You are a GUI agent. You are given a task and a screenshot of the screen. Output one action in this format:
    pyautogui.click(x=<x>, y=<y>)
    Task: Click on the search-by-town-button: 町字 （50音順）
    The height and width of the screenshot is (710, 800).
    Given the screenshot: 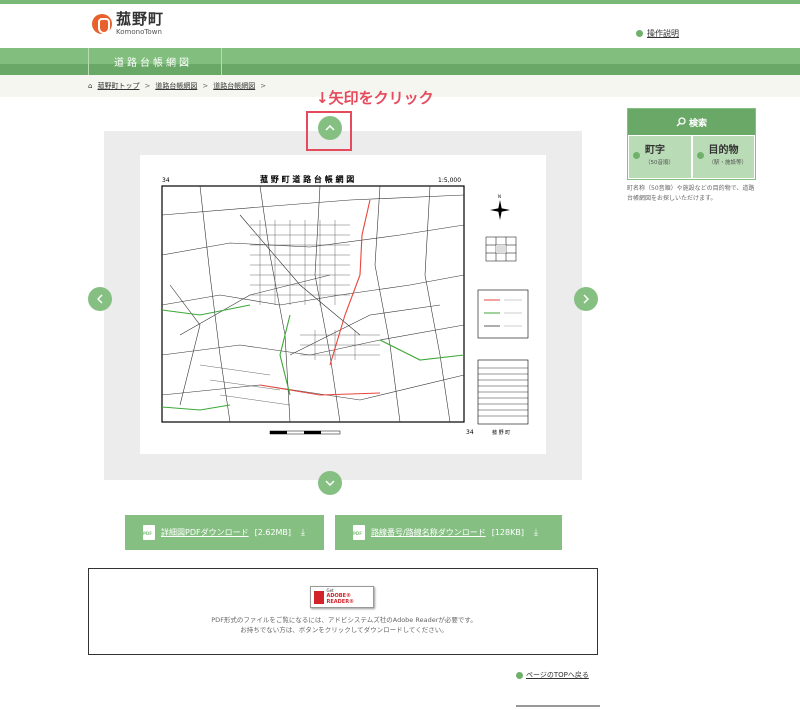 What is the action you would take?
    pyautogui.click(x=660, y=157)
    